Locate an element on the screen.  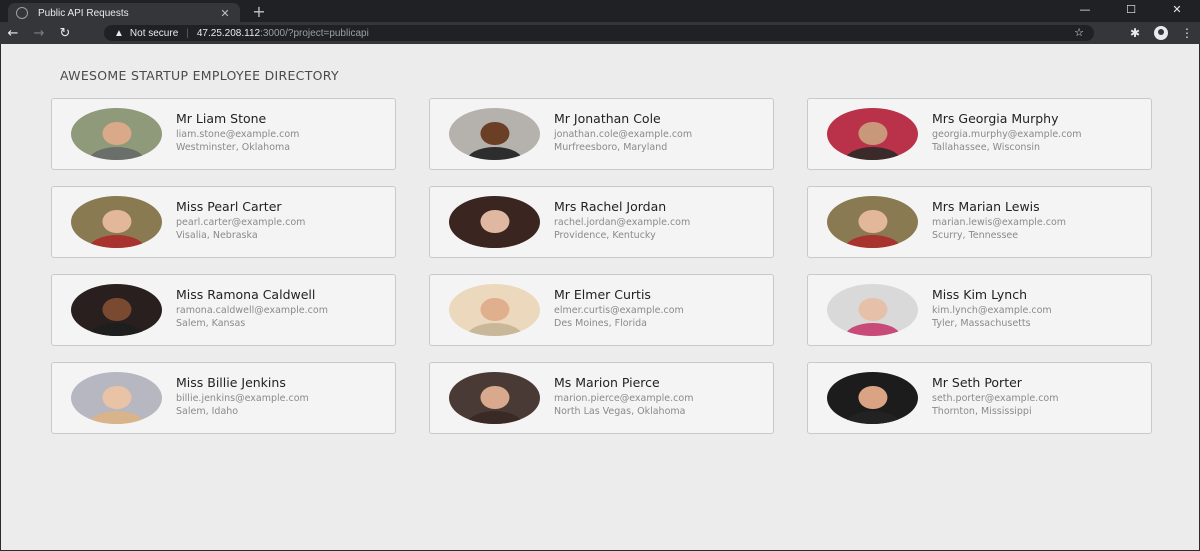
employee-name: Miss Ramona Caldwell is located at coordinates (246, 294).